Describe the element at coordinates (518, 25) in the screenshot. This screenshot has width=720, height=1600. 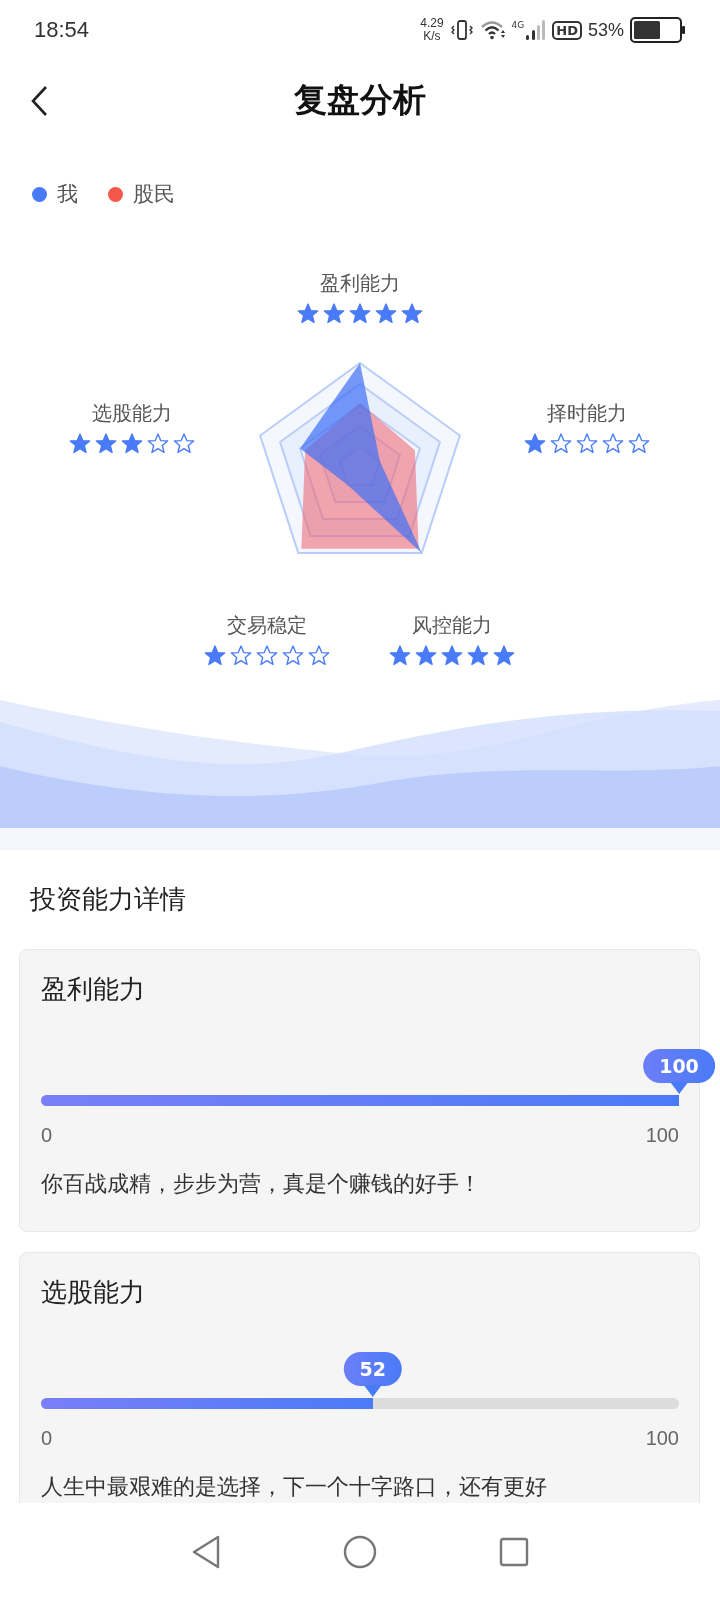
I see `network-type: 4G` at that location.